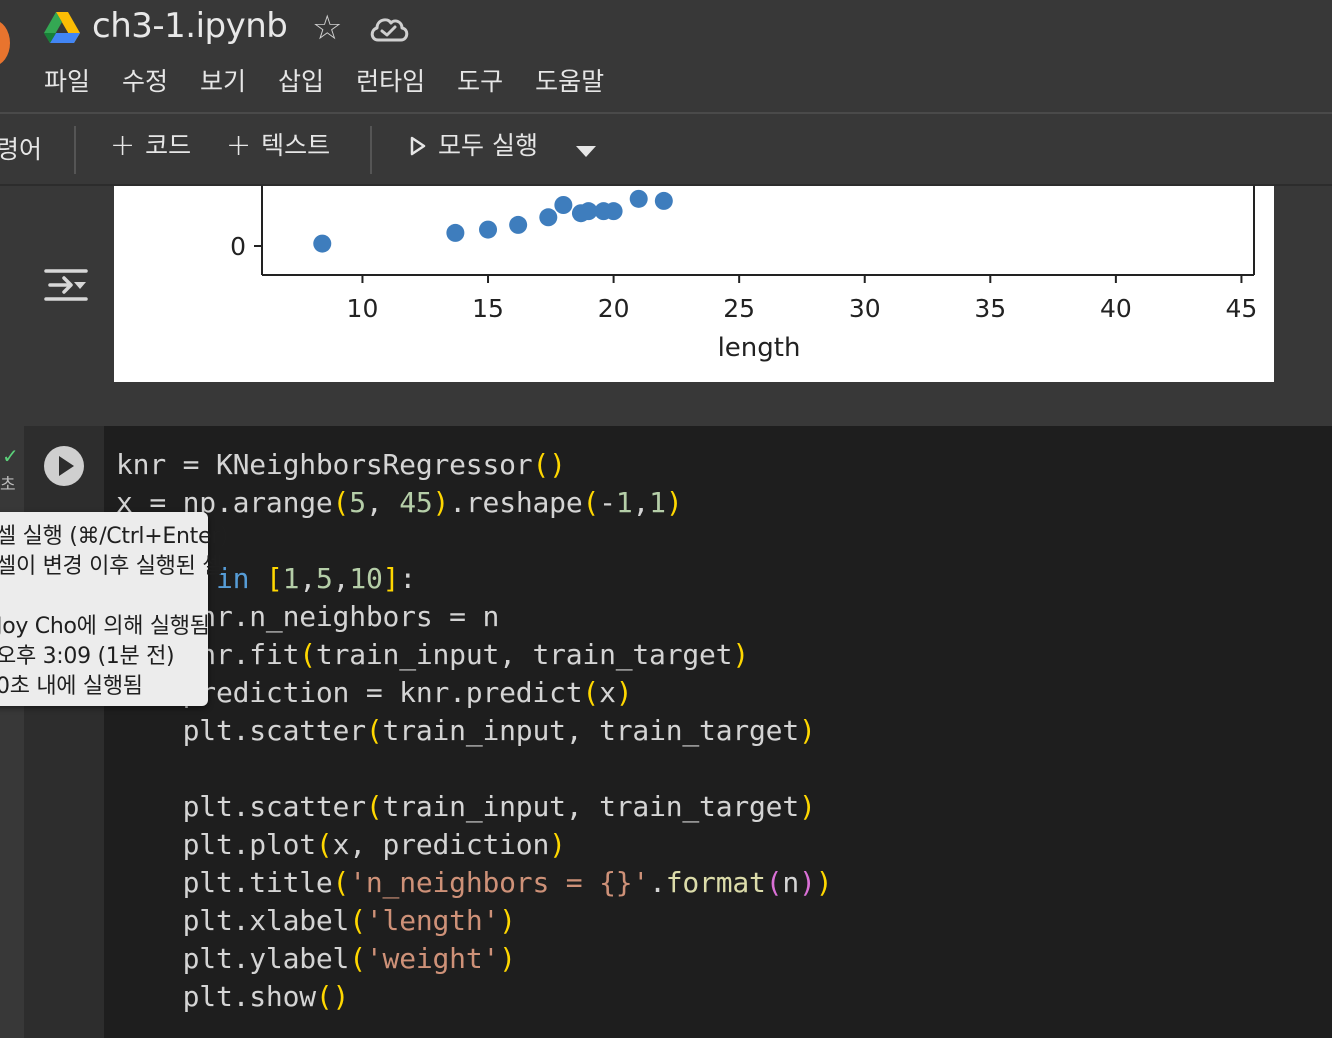 The width and height of the screenshot is (1332, 1038). I want to click on notebook-header: ch3-1.ipynb ☆ 파일 수정 보기 삽입 런타임 도구 도움말, so click(666, 56).